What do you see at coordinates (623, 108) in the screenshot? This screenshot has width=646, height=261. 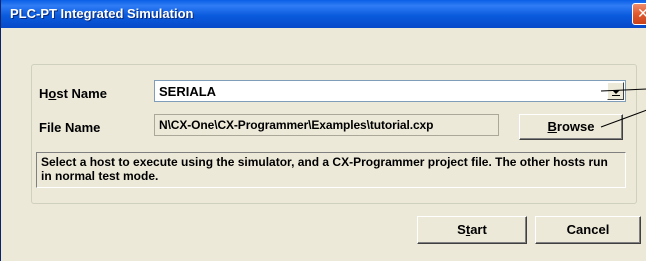 I see `callout-lines` at bounding box center [623, 108].